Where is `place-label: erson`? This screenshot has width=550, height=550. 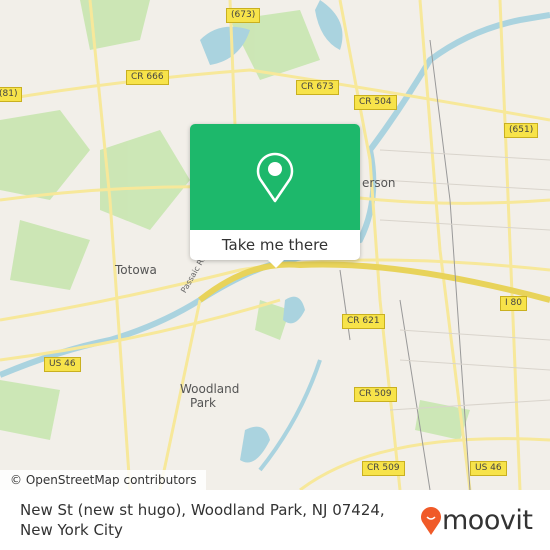
place-label: erson is located at coordinates (379, 183).